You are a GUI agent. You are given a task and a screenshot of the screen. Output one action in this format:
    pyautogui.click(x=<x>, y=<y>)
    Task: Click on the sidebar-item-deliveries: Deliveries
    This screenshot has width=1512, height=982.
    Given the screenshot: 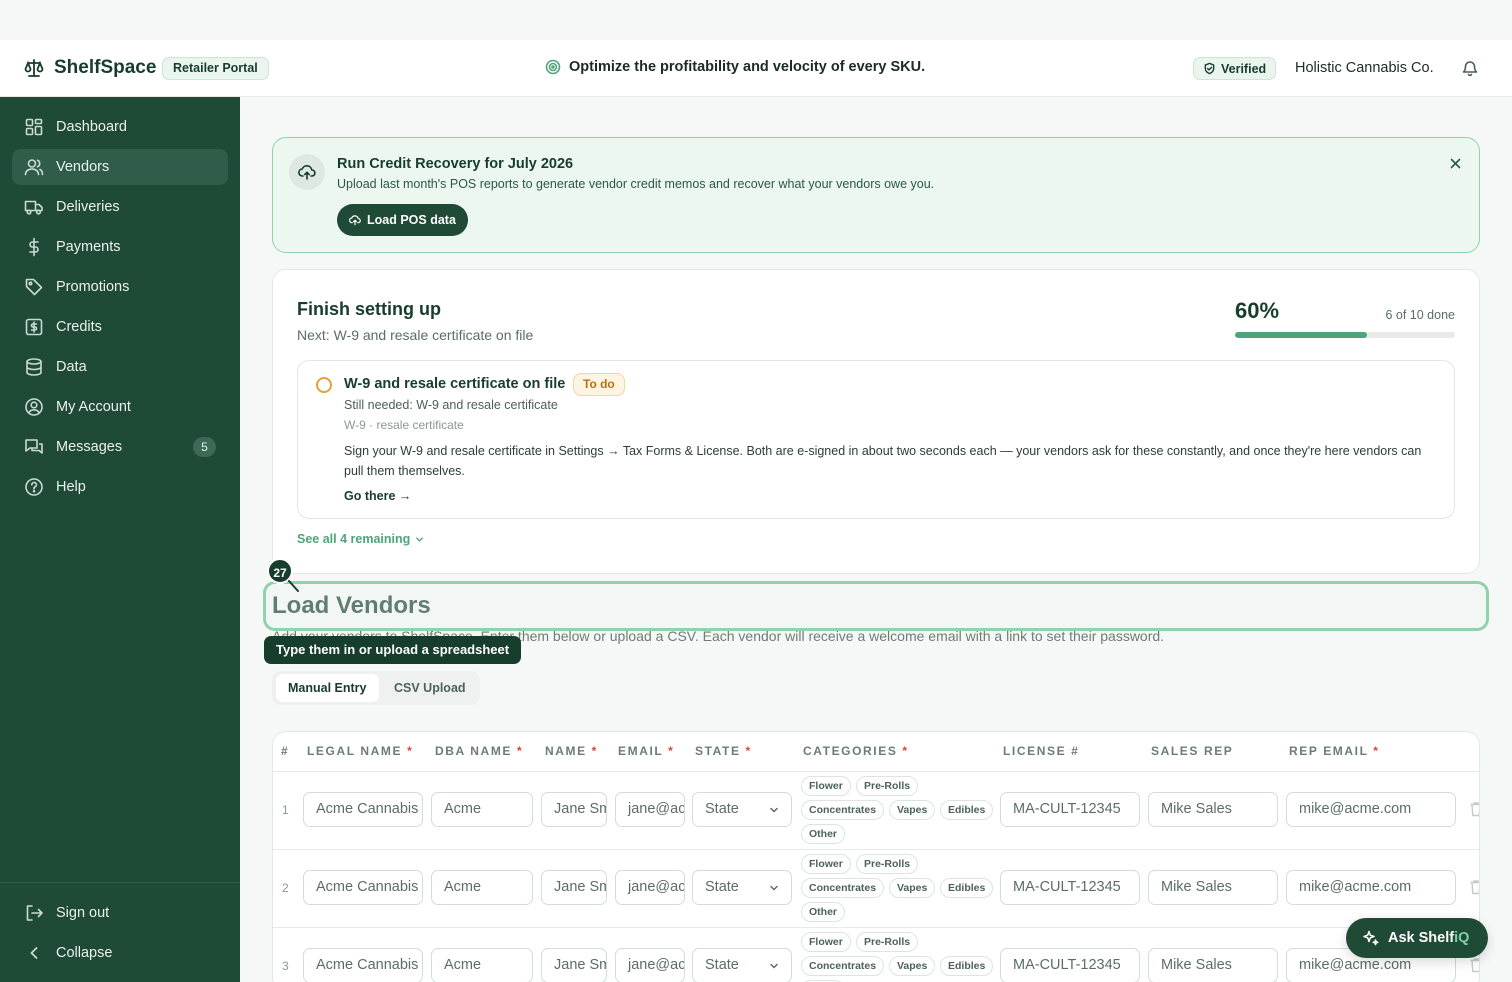 What is the action you would take?
    pyautogui.click(x=120, y=207)
    